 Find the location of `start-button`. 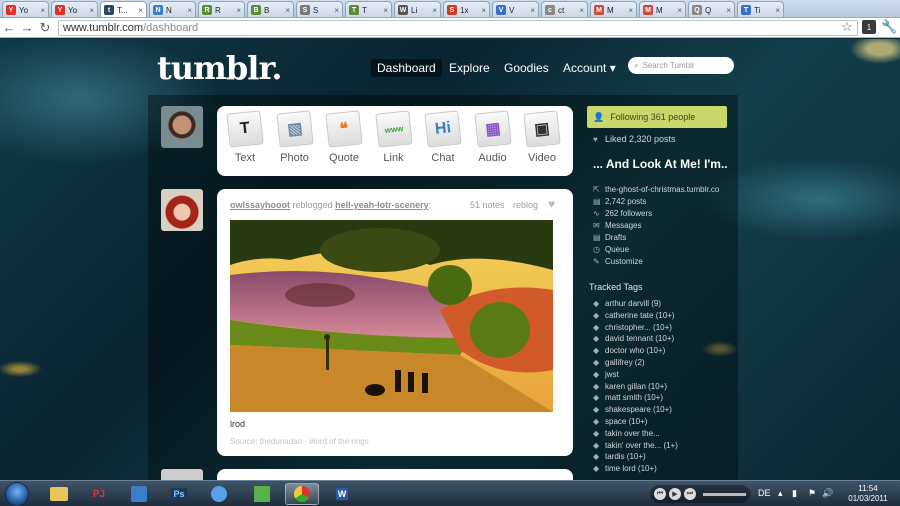

start-button is located at coordinates (17, 494).